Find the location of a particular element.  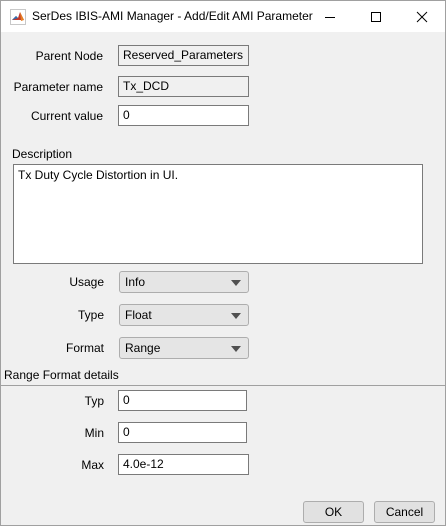

usage-value: Info is located at coordinates (135, 282).